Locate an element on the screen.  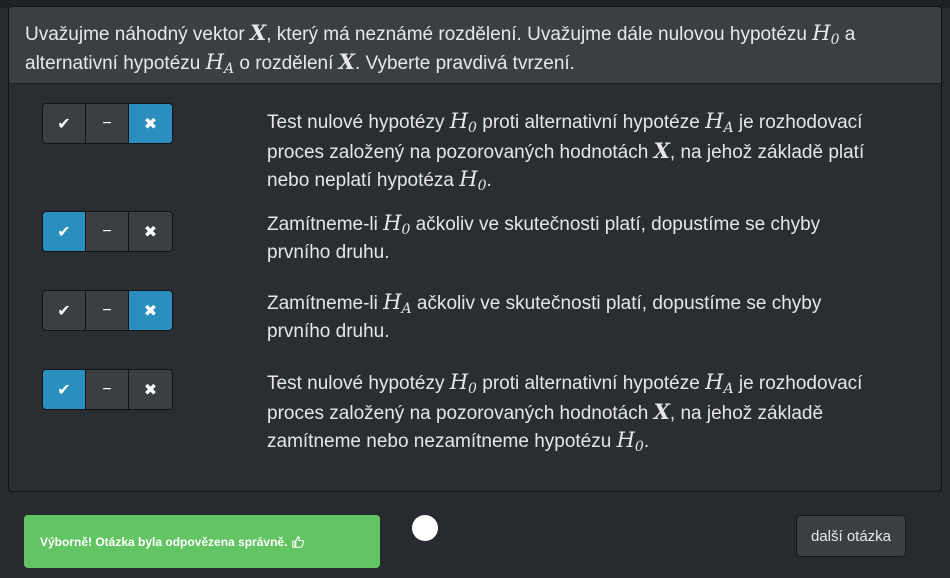
text-part: zamítneme nebo nezamítneme hypotézu is located at coordinates (442, 441).